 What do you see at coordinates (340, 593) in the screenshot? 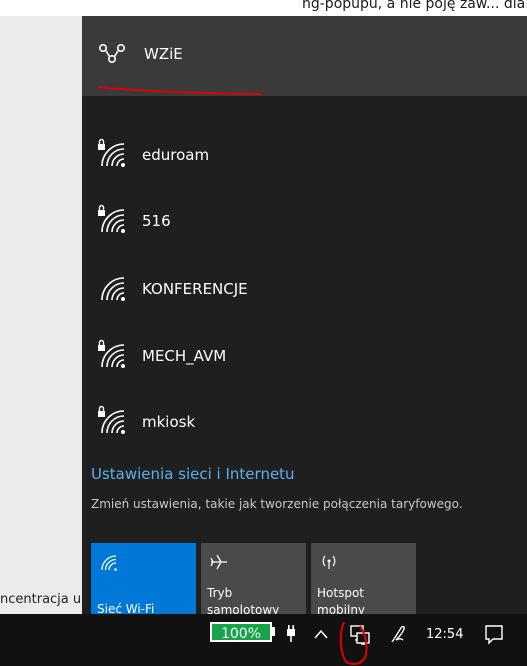
I see `mobile-hotspot-label-line1: Hotspot` at bounding box center [340, 593].